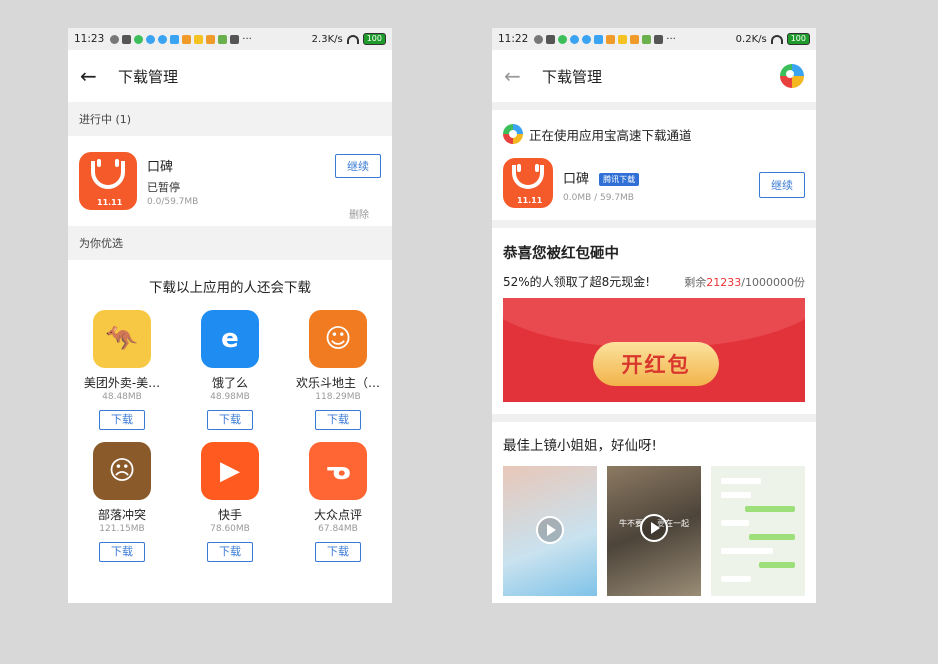  What do you see at coordinates (230, 370) in the screenshot?
I see `app-card: e 饿了么 48.98MB 下载` at bounding box center [230, 370].